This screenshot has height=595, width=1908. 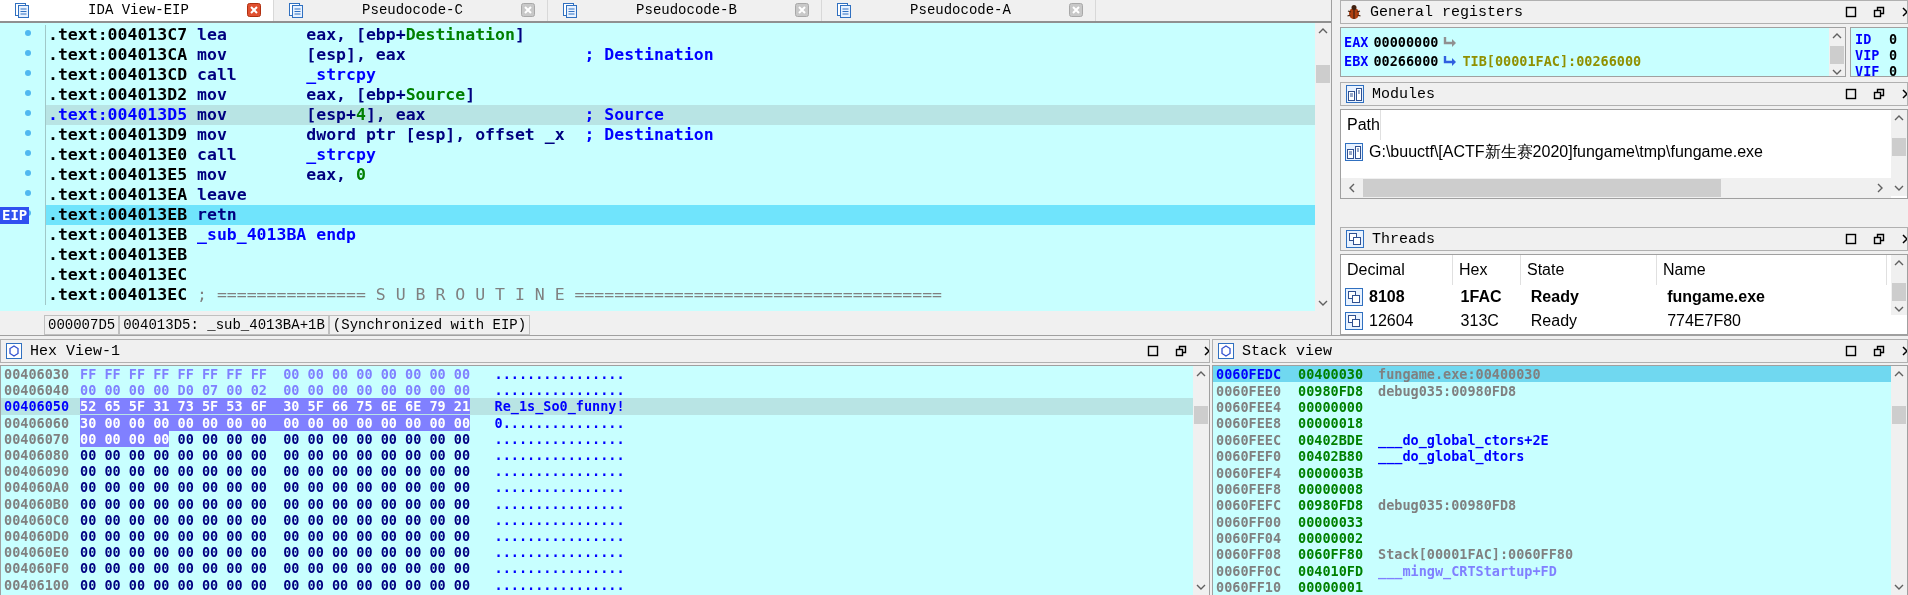 What do you see at coordinates (570, 294) in the screenshot?
I see `separator-comment: ; =============== S U B R O U T I N E =====================================` at bounding box center [570, 294].